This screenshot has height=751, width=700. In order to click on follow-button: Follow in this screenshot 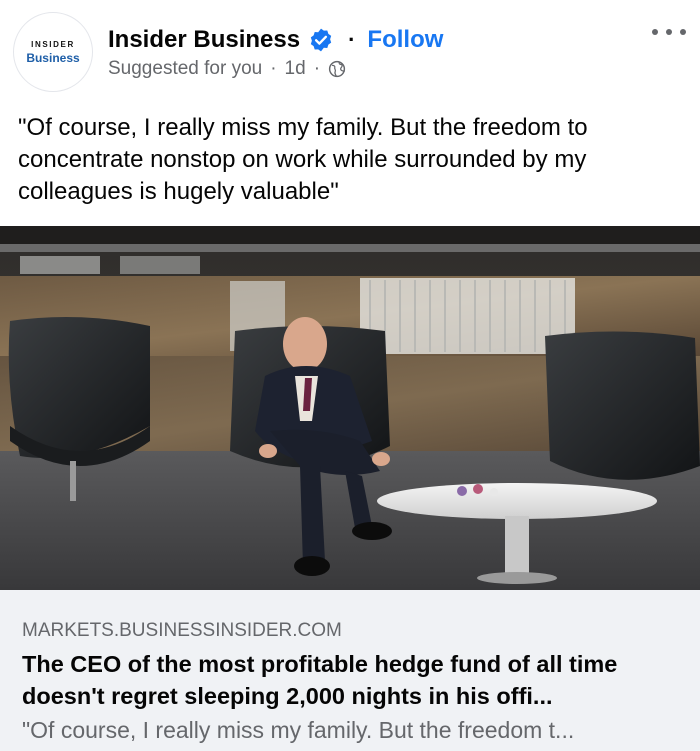, I will do `click(405, 40)`.